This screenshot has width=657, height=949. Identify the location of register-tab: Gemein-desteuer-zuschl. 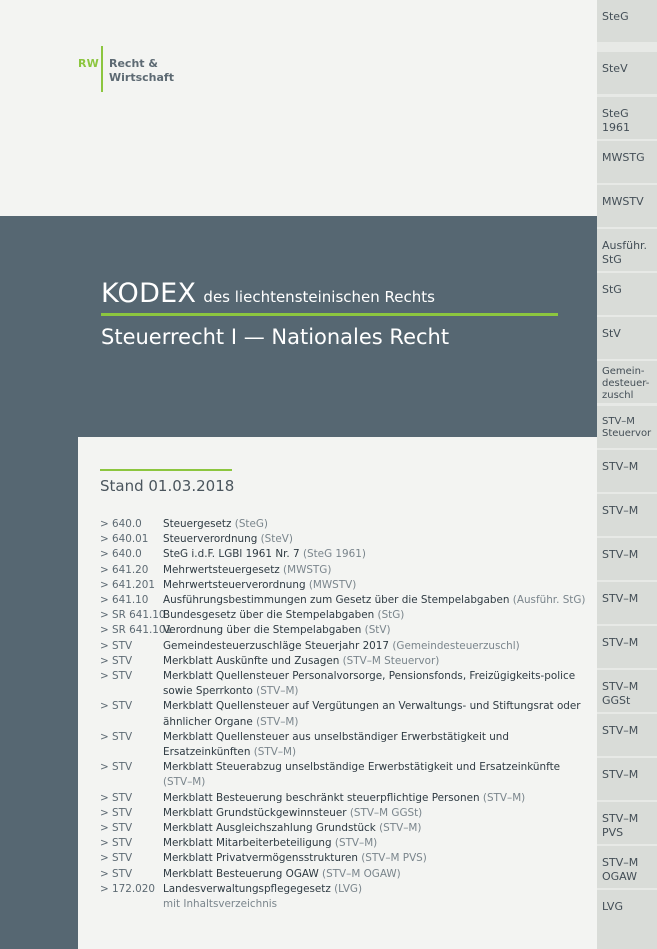
(627, 382).